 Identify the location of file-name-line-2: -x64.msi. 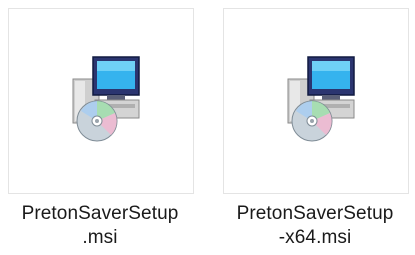
(315, 237).